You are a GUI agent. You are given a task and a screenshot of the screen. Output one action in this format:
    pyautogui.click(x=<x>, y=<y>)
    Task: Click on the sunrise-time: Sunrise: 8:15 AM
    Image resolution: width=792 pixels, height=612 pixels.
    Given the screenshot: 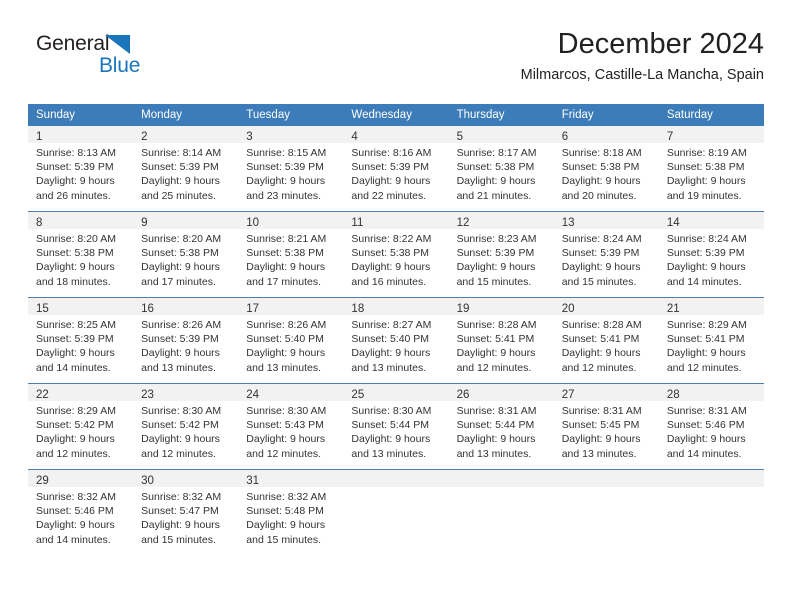 What is the action you would take?
    pyautogui.click(x=286, y=153)
    